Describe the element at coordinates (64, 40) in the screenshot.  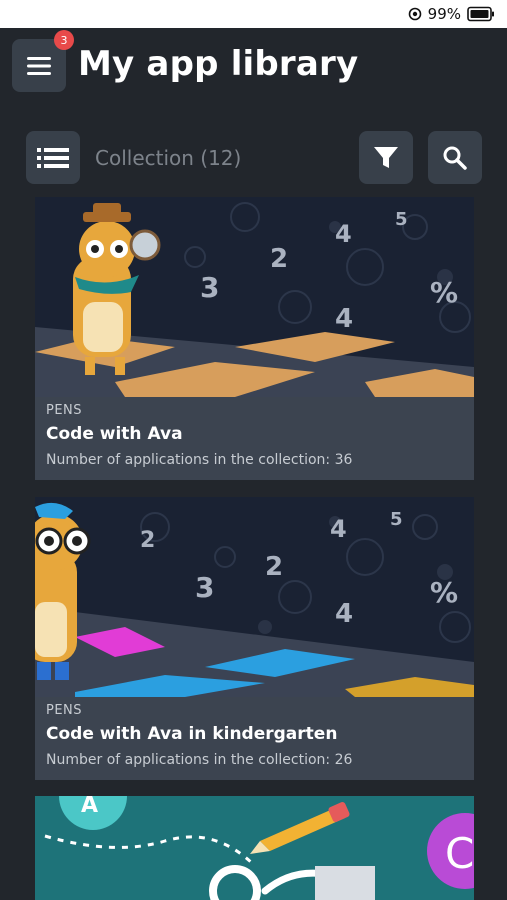
I see `notification-badge: 3` at that location.